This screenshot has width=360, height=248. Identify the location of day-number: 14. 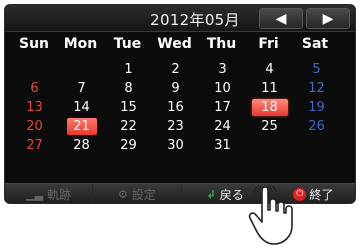
(81, 107).